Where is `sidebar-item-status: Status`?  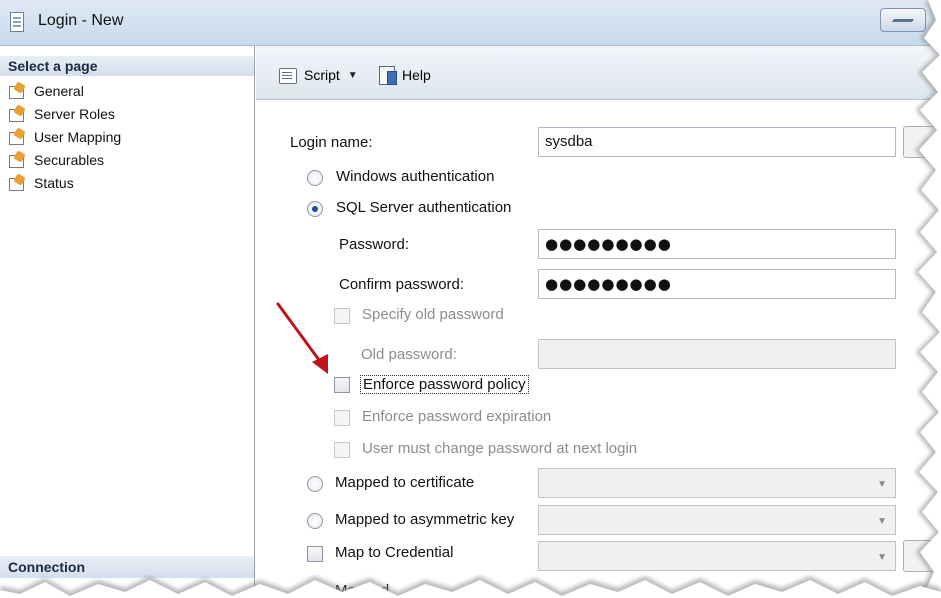 sidebar-item-status: Status is located at coordinates (42, 183).